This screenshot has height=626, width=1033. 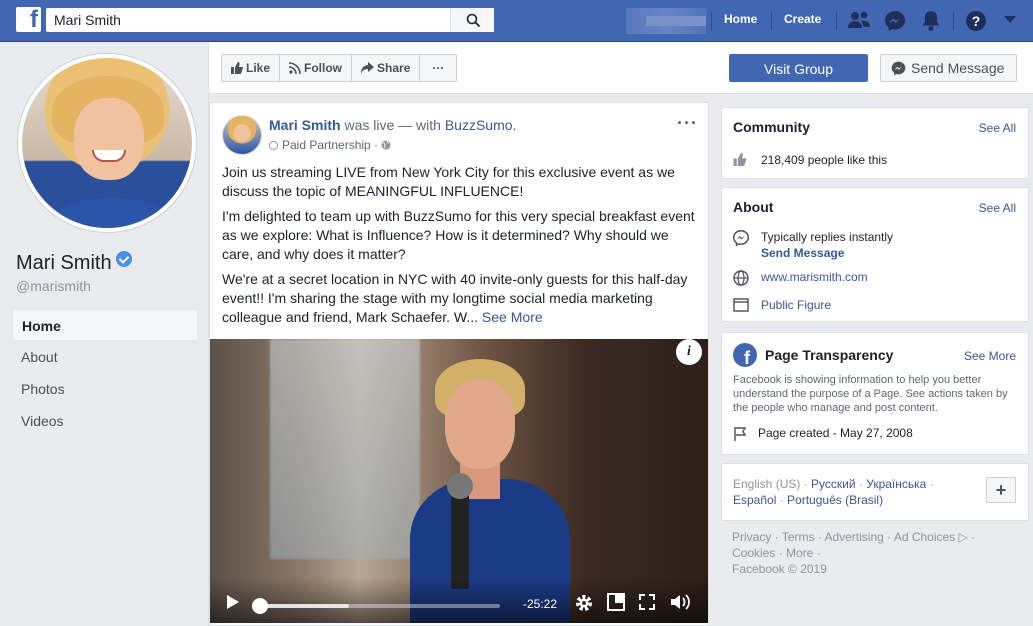 I want to click on video-controls: -25:22, so click(x=459, y=600).